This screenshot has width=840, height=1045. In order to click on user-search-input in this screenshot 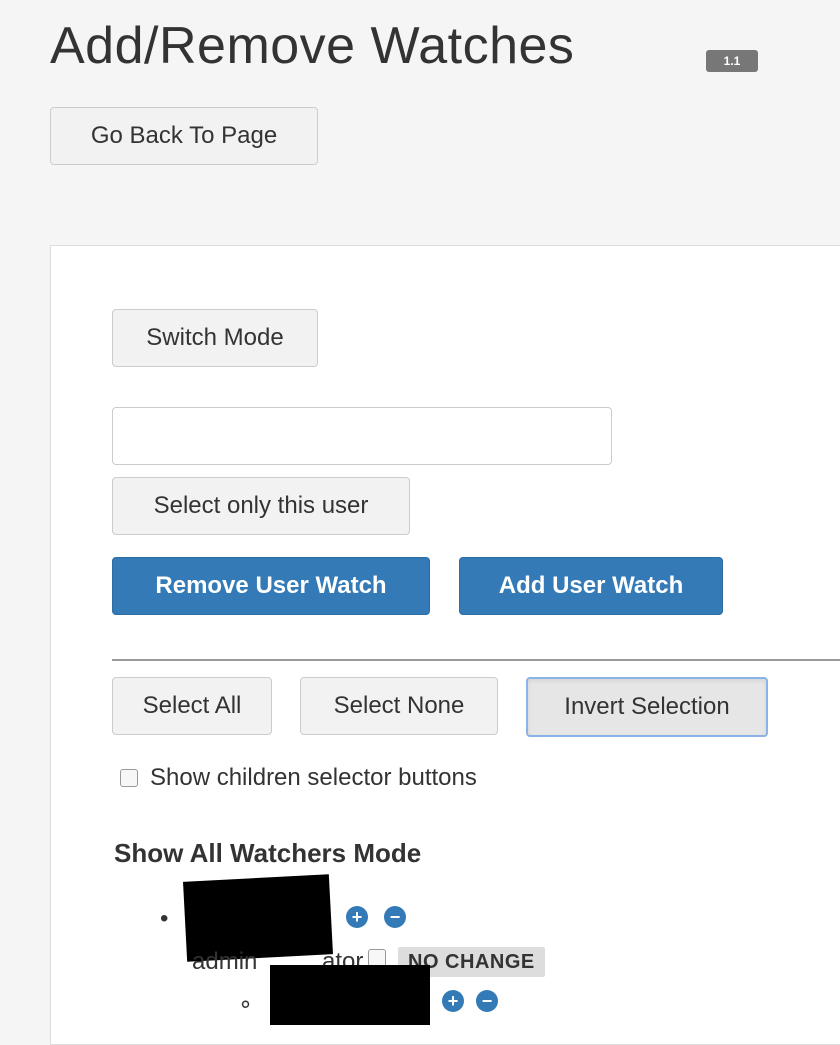, I will do `click(362, 436)`.